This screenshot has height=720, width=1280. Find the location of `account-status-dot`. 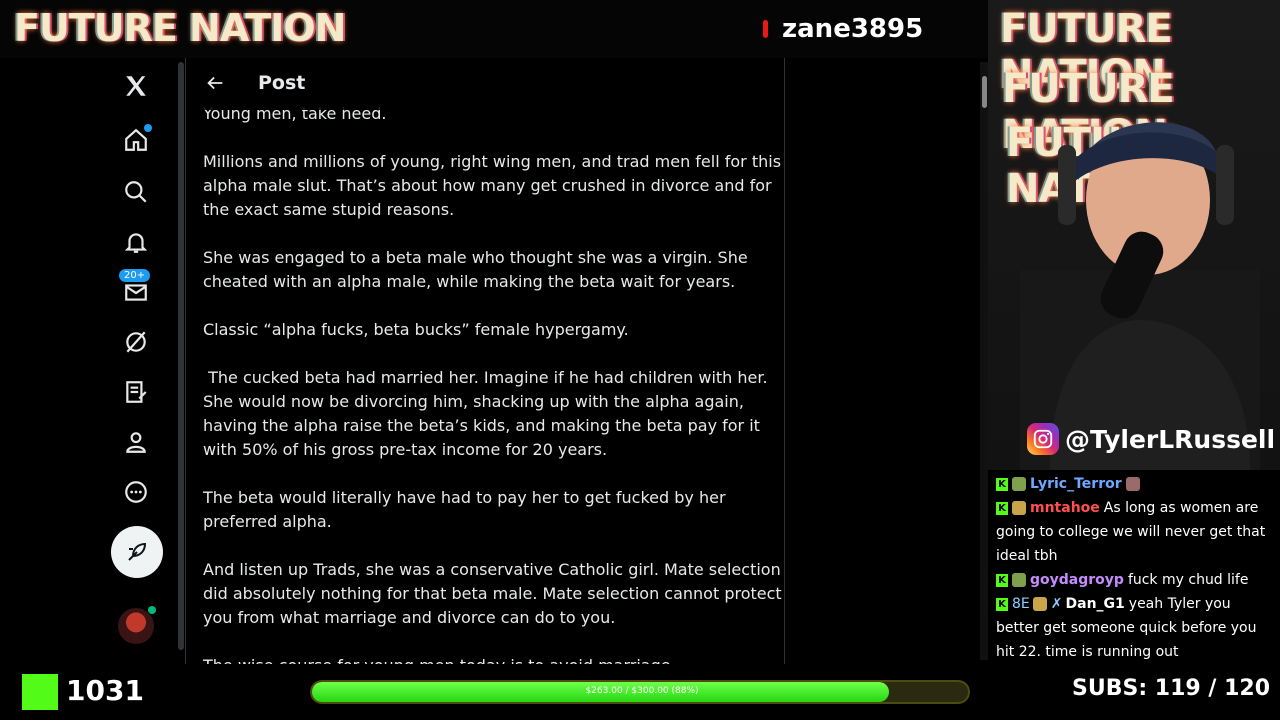

account-status-dot is located at coordinates (152, 610).